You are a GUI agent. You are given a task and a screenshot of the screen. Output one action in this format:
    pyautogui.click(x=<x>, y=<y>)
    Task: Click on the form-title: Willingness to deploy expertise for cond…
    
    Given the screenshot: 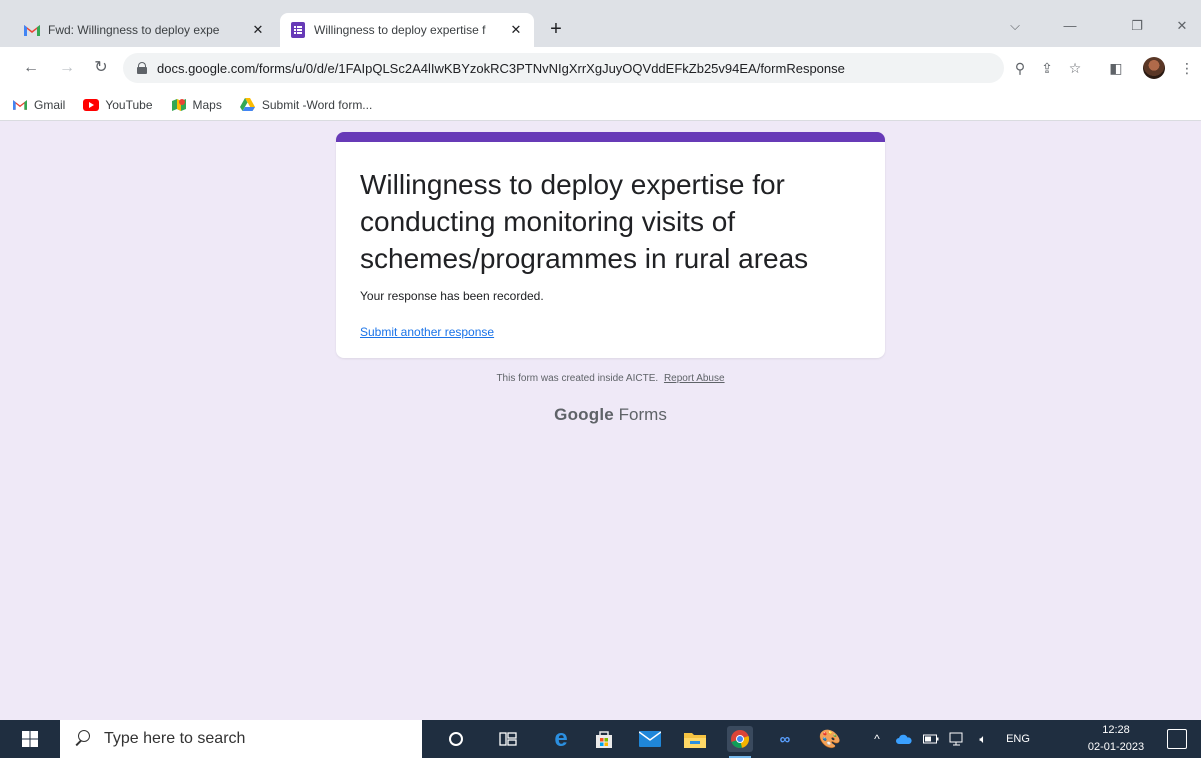 What is the action you would take?
    pyautogui.click(x=584, y=221)
    